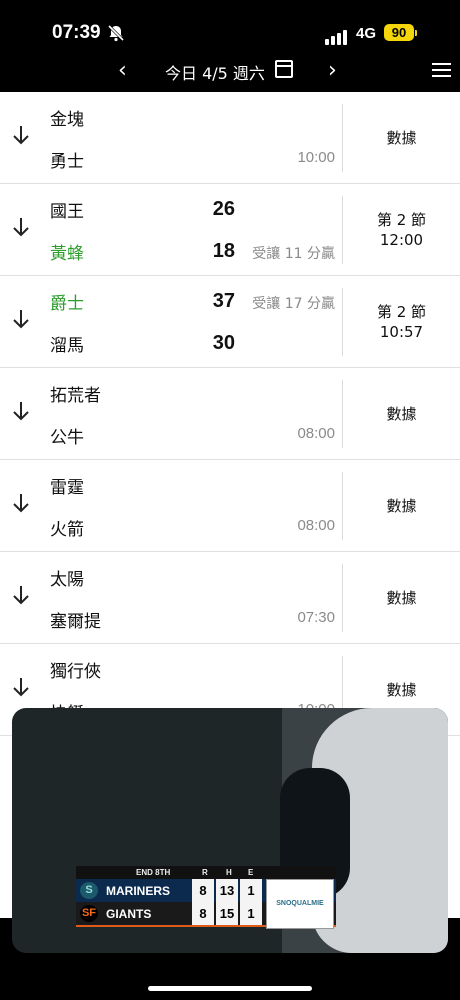 Image resolution: width=460 pixels, height=1000 pixels. What do you see at coordinates (230, 414) in the screenshot?
I see `game-row: 拓荒者 公牛 08:00 數據` at bounding box center [230, 414].